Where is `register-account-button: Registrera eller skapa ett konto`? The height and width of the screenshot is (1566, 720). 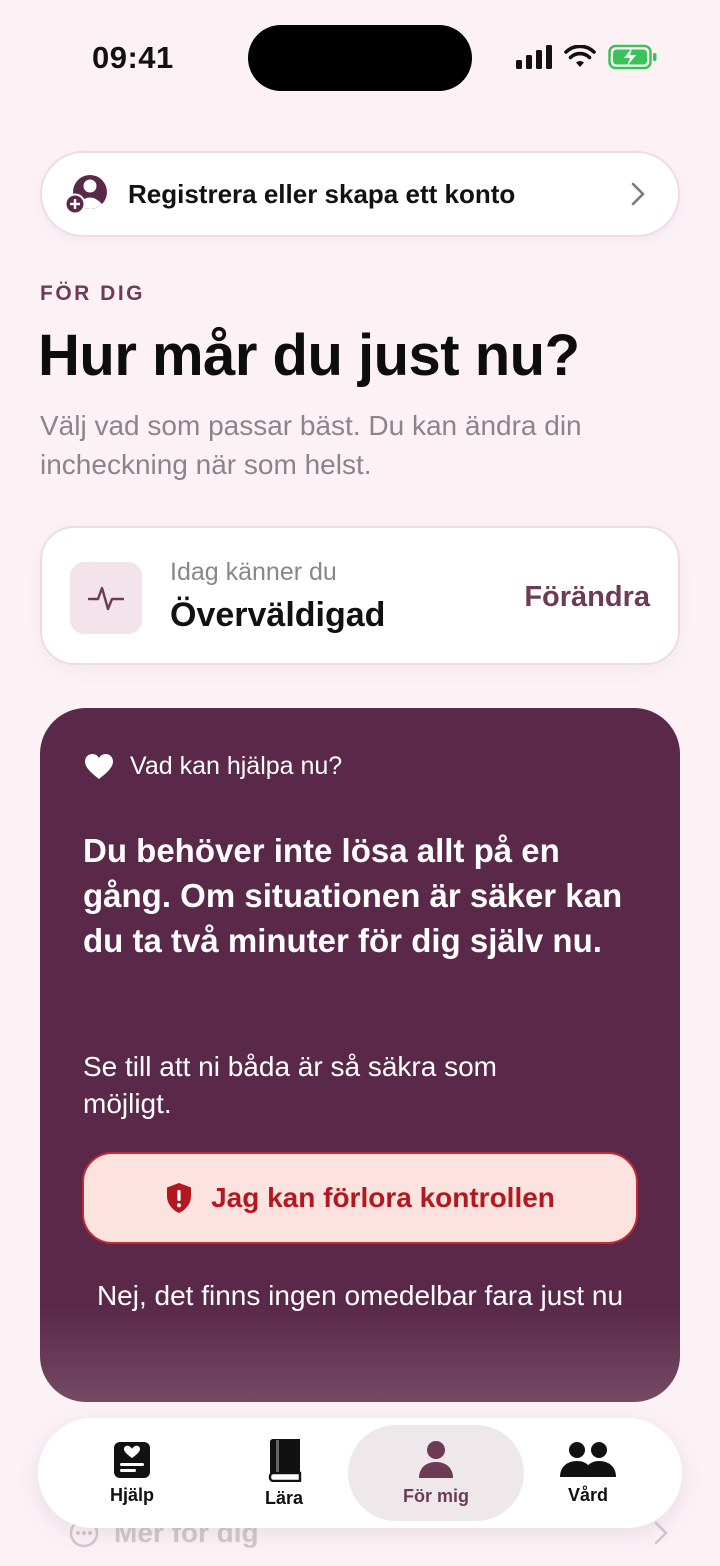
register-account-button: Registrera eller skapa ett konto is located at coordinates (360, 194).